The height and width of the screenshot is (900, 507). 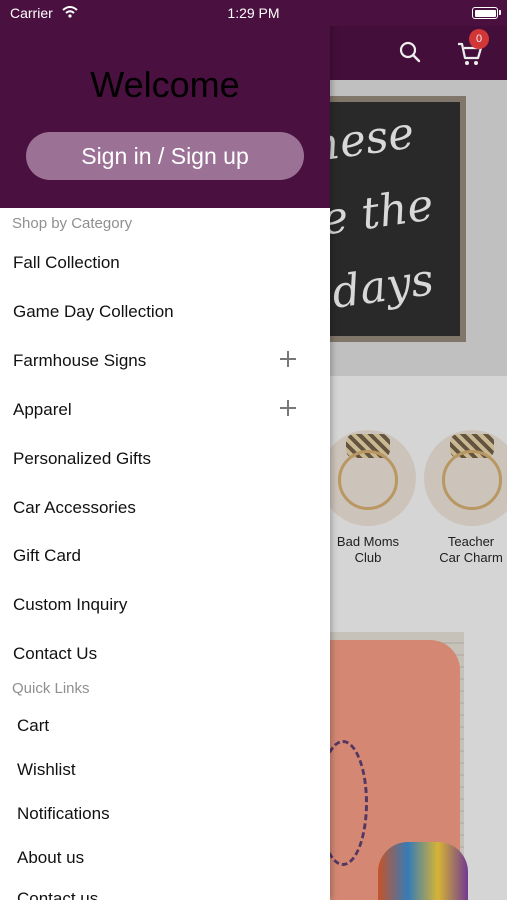 I want to click on menu-item-car-accessories: Car Accessories, so click(x=163, y=508).